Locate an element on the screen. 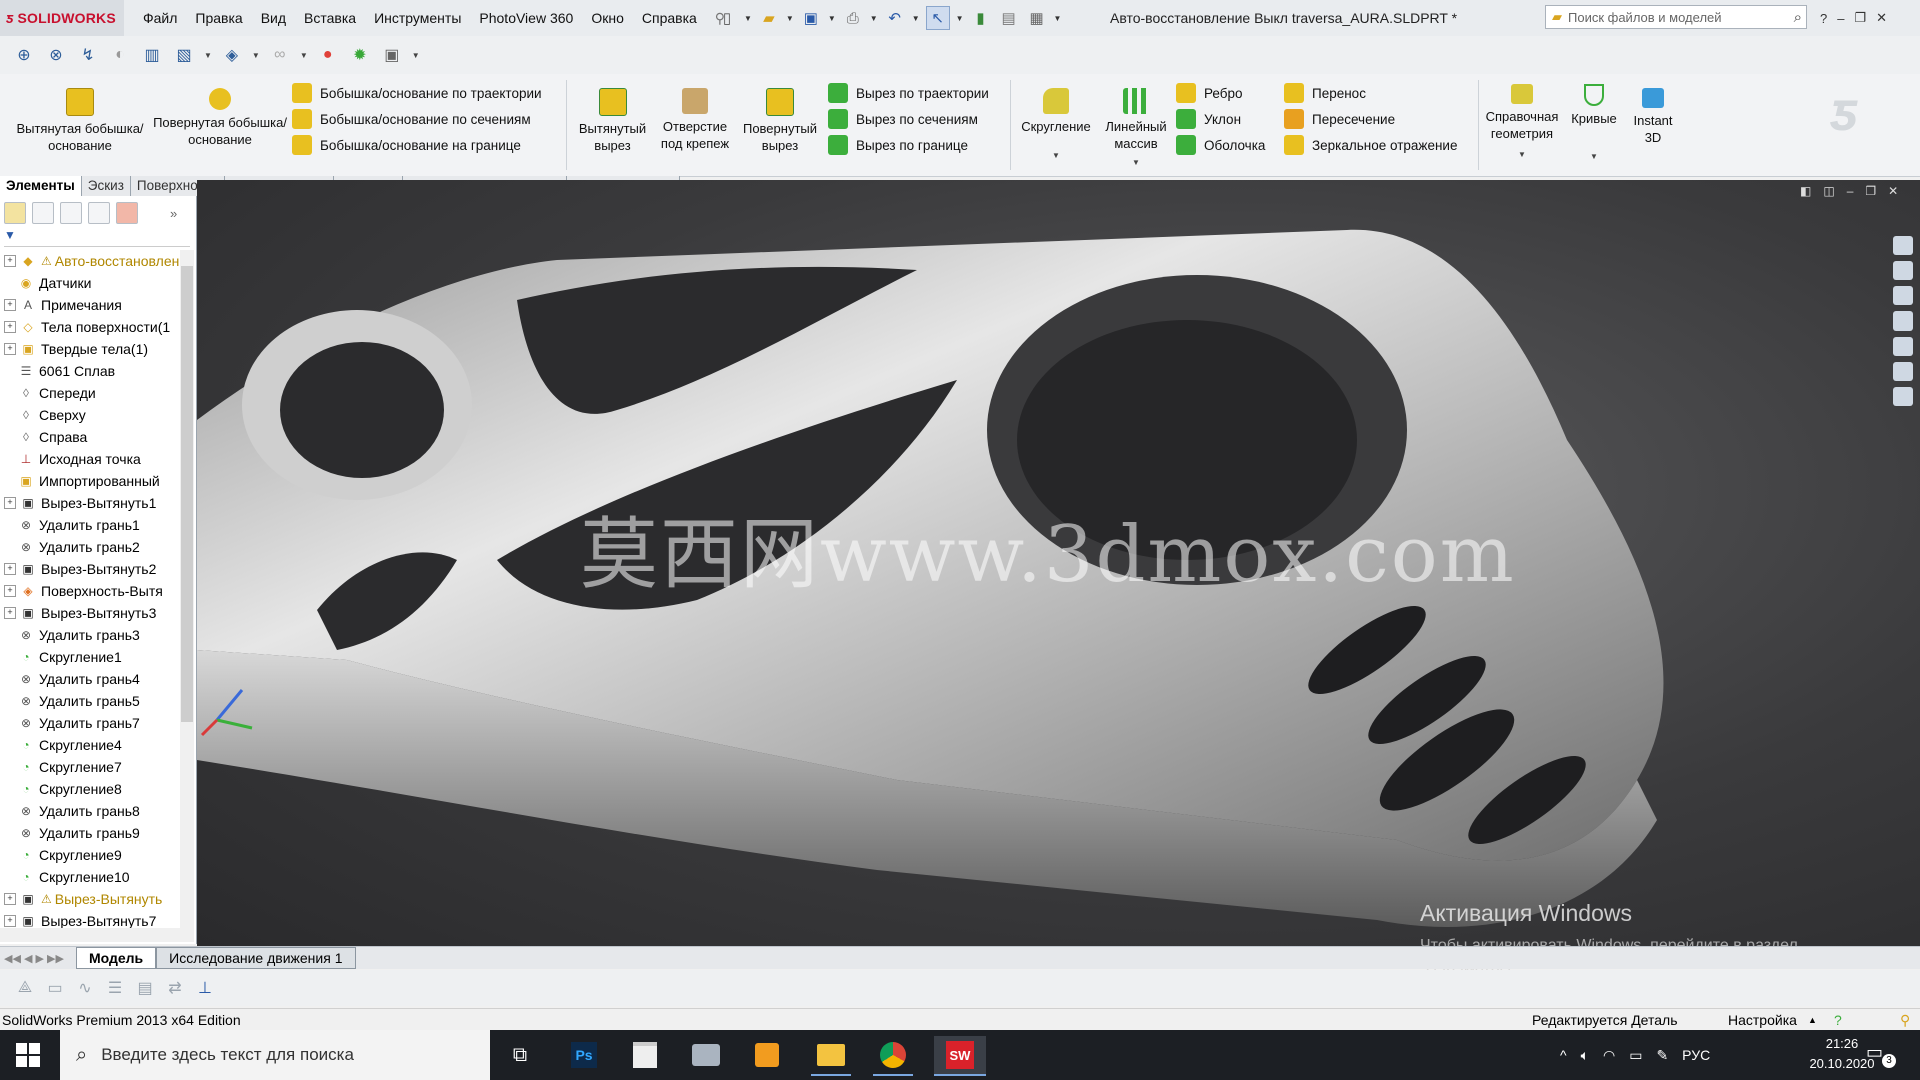  tree-node: ⊗ Удалить грань4 is located at coordinates (90, 679).